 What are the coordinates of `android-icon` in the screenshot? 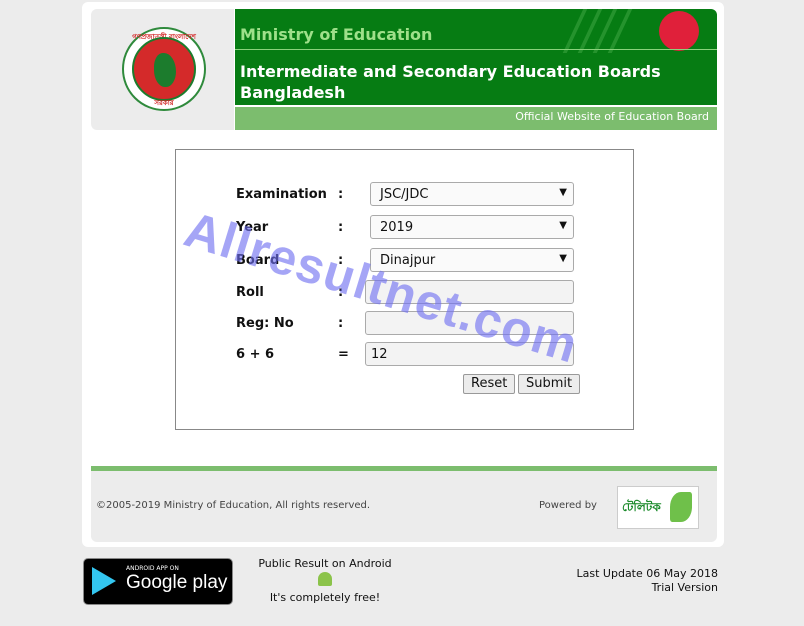 It's located at (325, 579).